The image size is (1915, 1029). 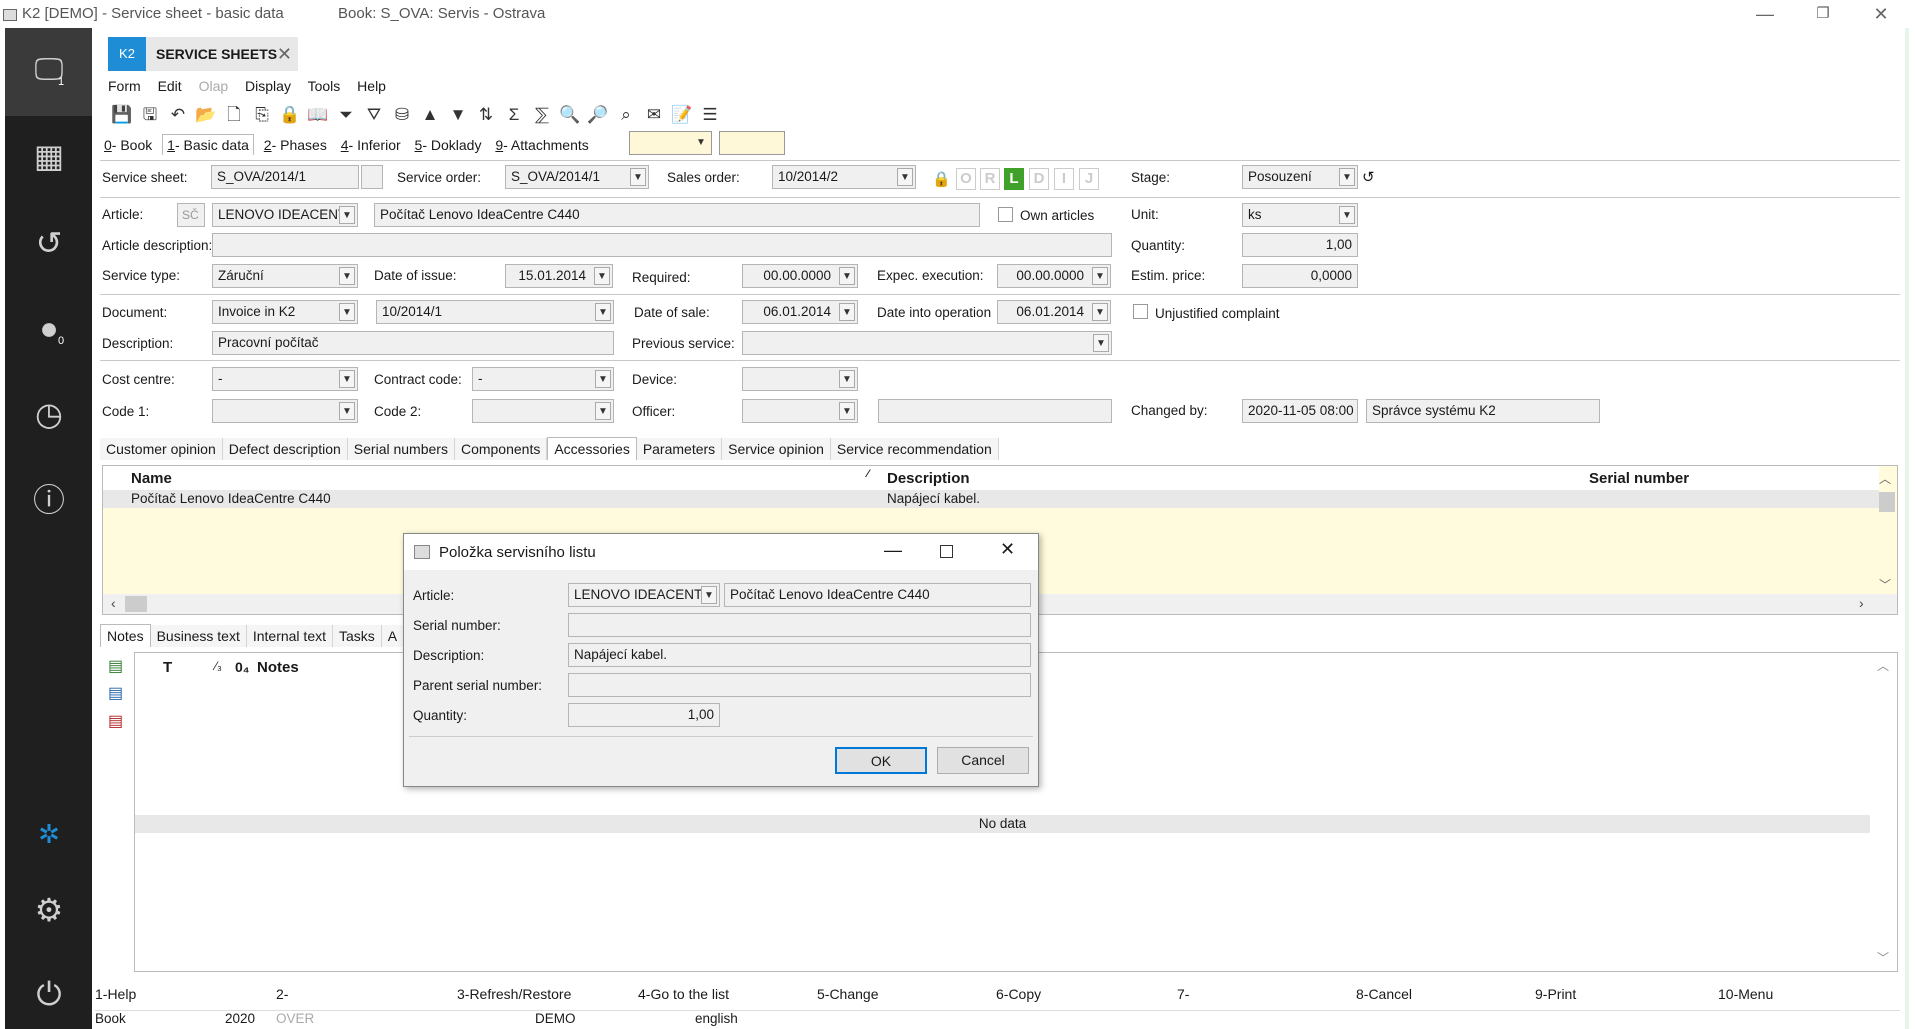 I want to click on device-combo: ▼, so click(x=800, y=379).